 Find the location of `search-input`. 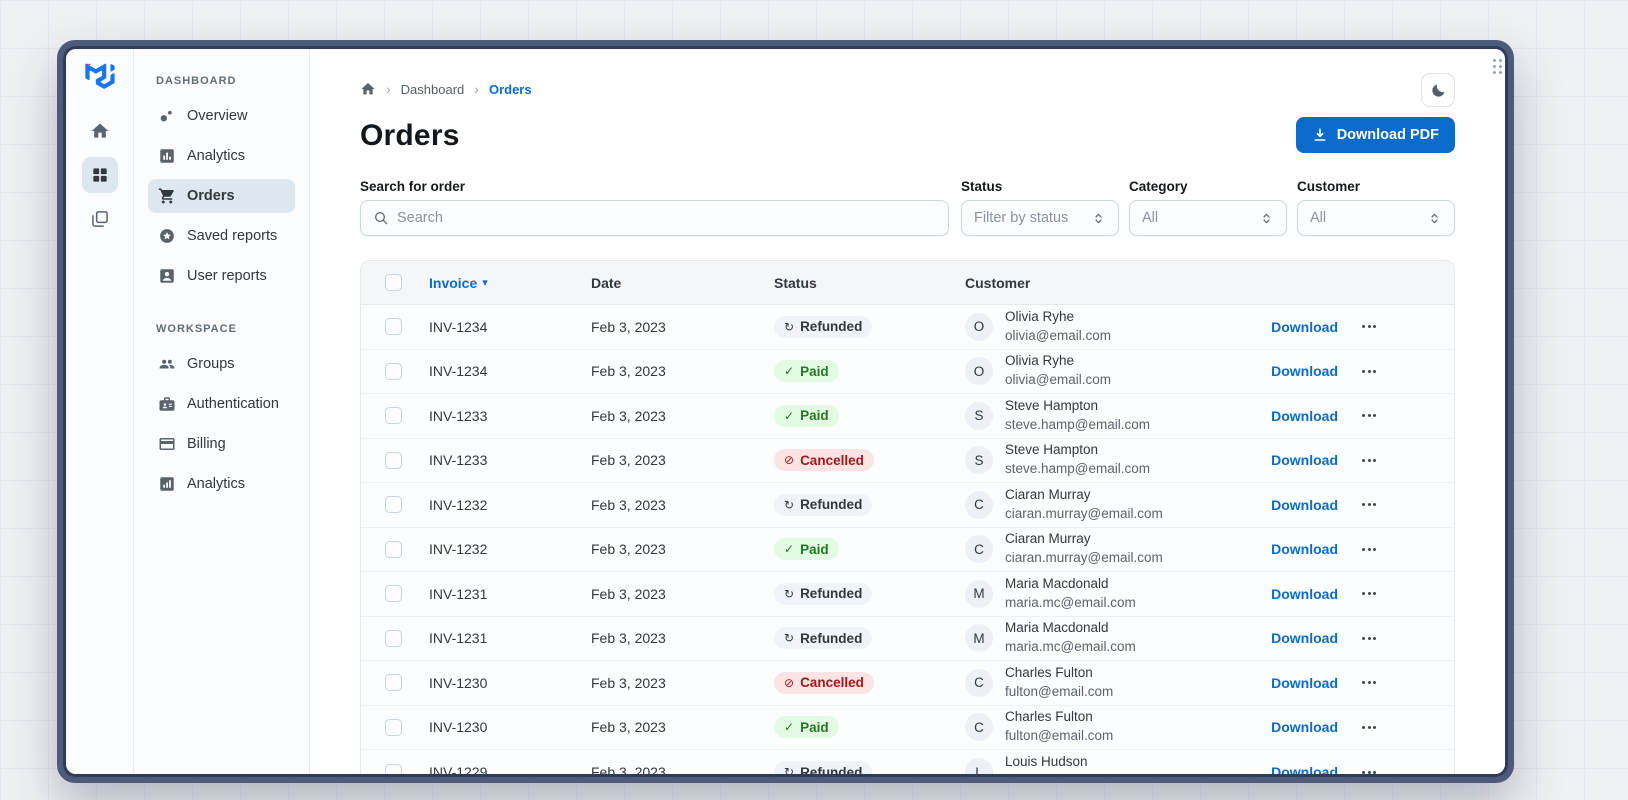

search-input is located at coordinates (666, 218).